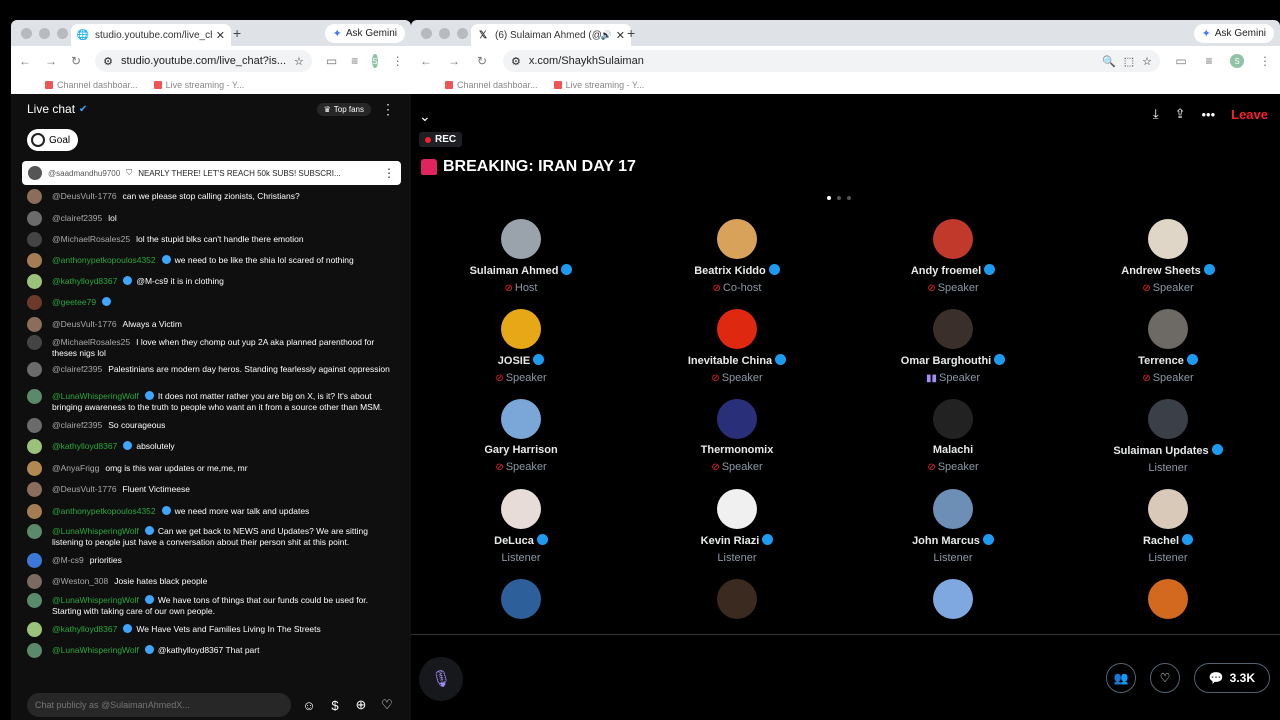 This screenshot has height=720, width=1280. I want to click on participant: Sulaiman Updates Listener, so click(1168, 436).